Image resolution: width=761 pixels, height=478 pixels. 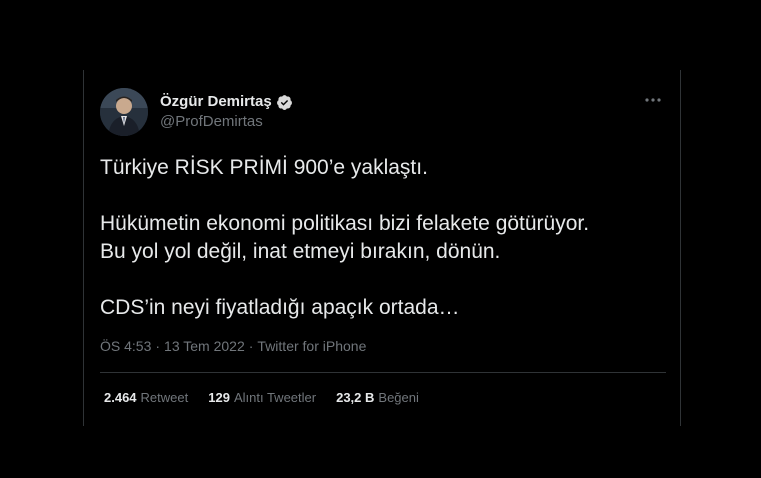 I want to click on more-horizontal-icon, so click(x=653, y=100).